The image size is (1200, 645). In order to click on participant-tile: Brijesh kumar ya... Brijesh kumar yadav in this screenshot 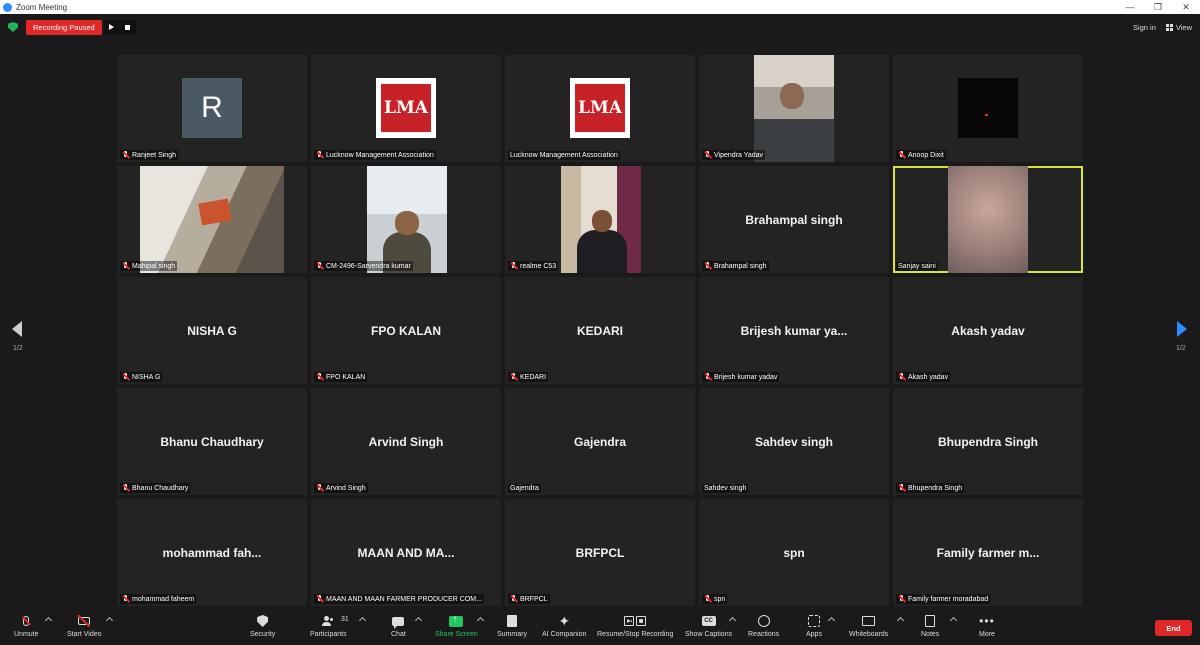, I will do `click(794, 330)`.